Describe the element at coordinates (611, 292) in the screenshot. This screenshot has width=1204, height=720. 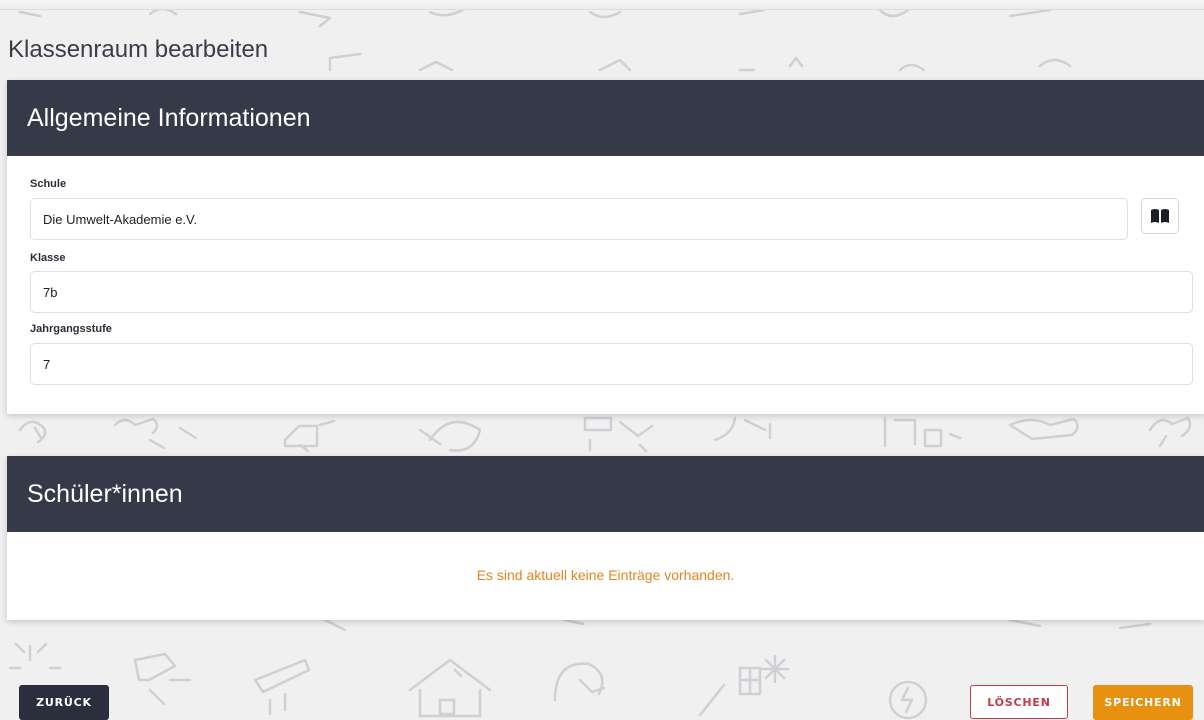
I see `class-field: 7b` at that location.